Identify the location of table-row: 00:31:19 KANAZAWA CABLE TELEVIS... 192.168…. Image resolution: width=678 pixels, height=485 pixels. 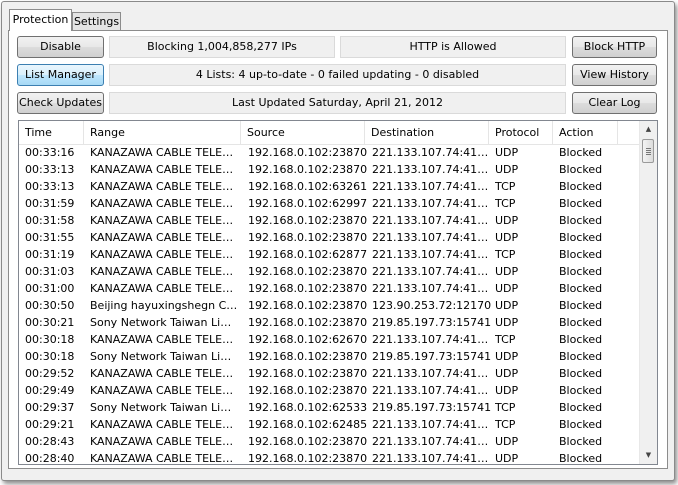
(330, 254).